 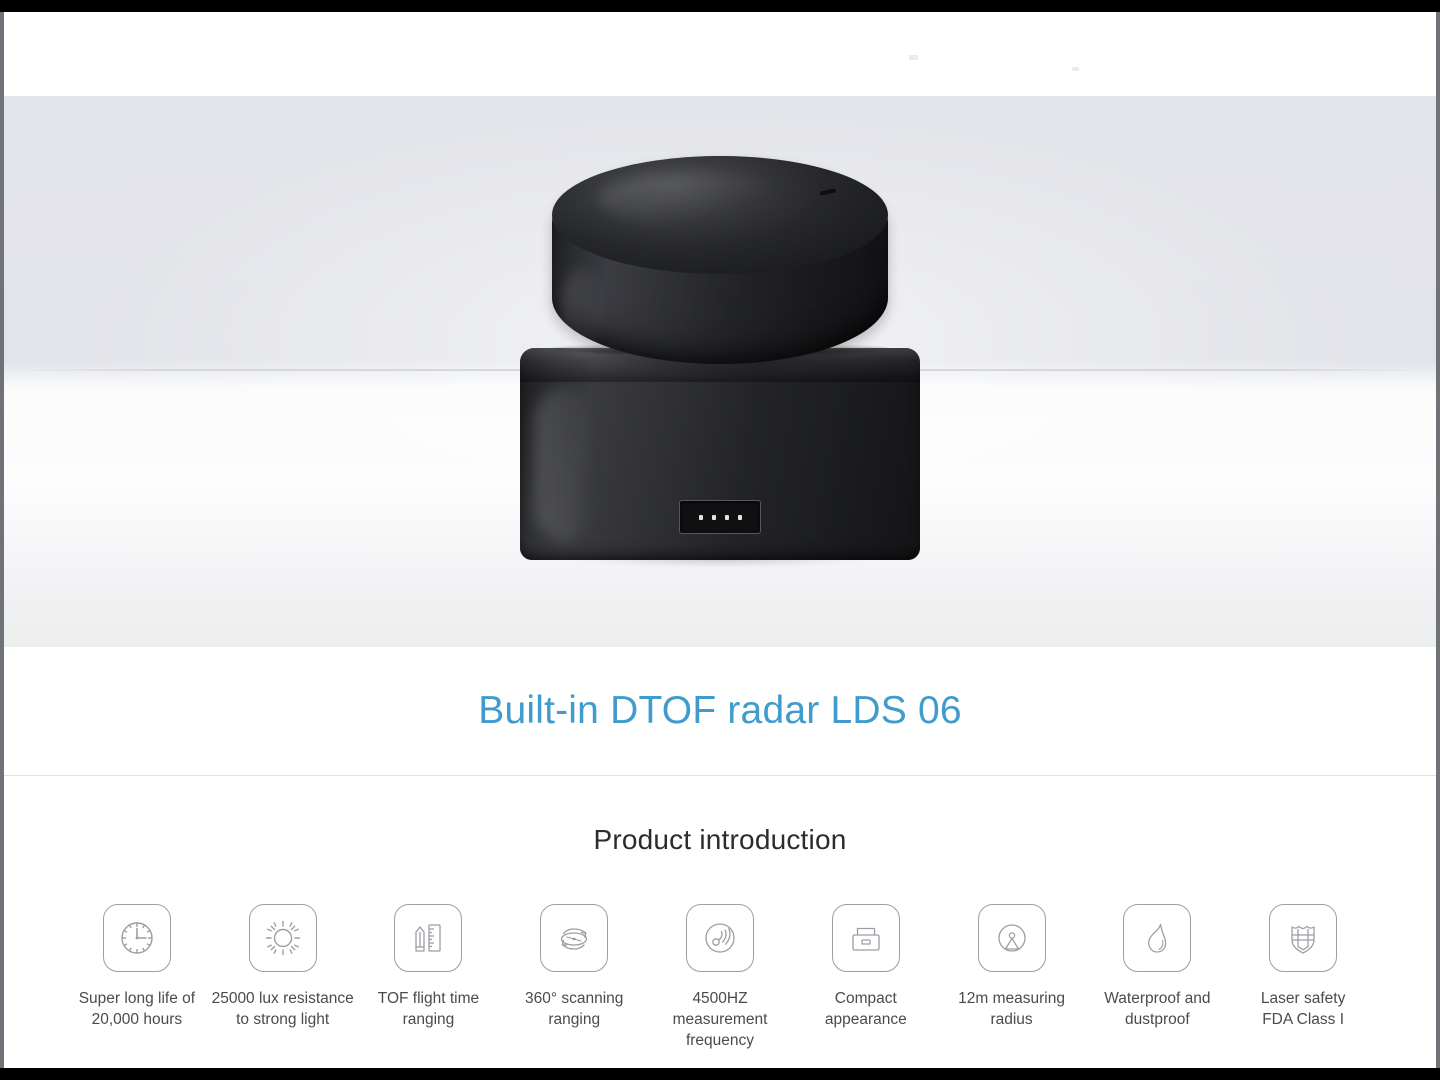 I want to click on feature-item-measurement-frequency: 4500HZ measurement frequency, so click(x=720, y=977).